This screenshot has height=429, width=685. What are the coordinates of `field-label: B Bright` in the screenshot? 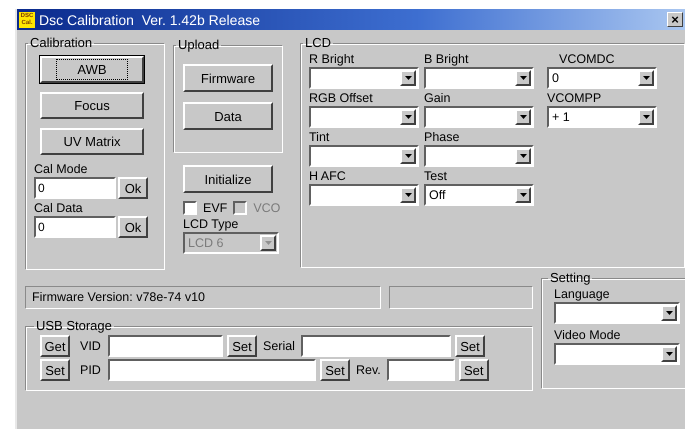 It's located at (447, 59).